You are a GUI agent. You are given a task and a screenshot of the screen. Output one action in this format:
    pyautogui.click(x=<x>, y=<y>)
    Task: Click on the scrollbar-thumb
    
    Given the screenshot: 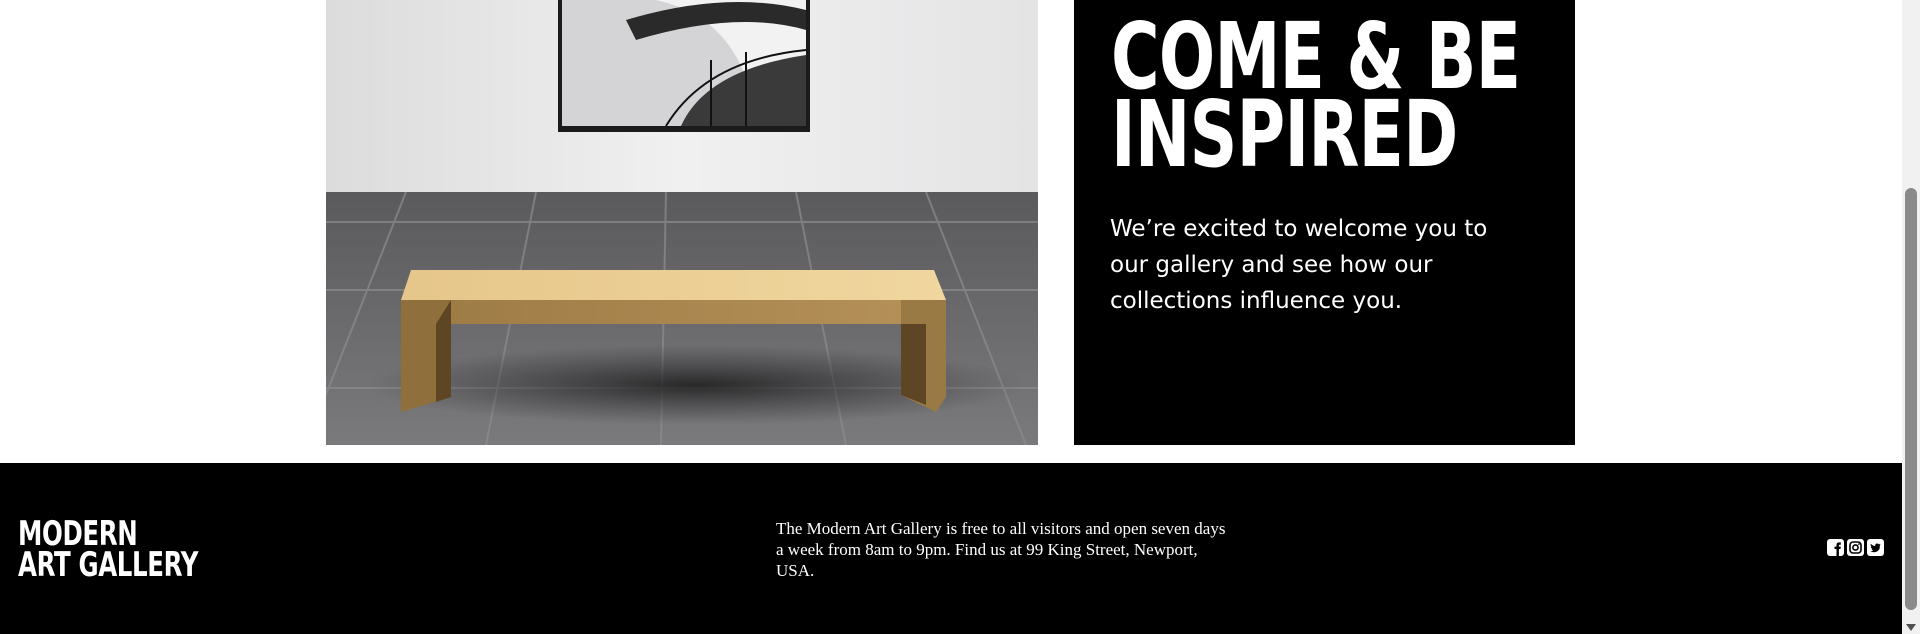 What is the action you would take?
    pyautogui.click(x=1911, y=399)
    